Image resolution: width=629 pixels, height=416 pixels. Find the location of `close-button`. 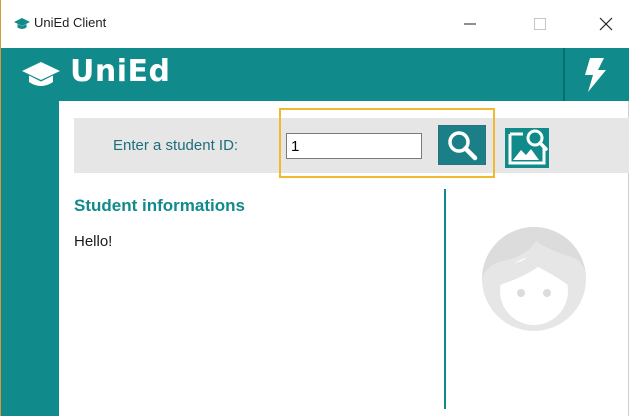

close-button is located at coordinates (606, 24).